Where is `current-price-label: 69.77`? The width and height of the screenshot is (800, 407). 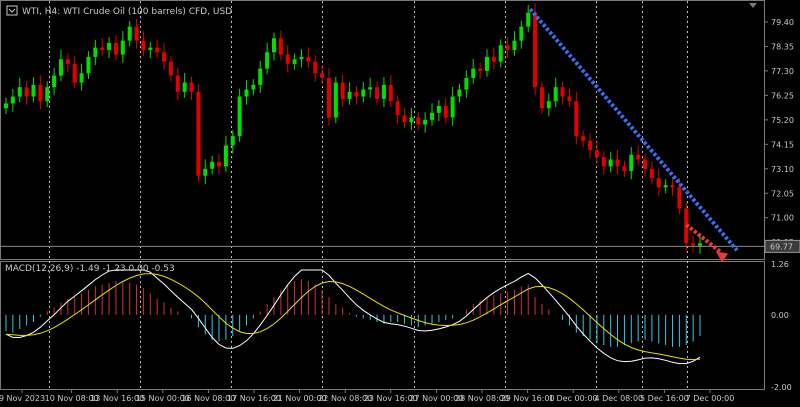 current-price-label: 69.77 is located at coordinates (781, 246).